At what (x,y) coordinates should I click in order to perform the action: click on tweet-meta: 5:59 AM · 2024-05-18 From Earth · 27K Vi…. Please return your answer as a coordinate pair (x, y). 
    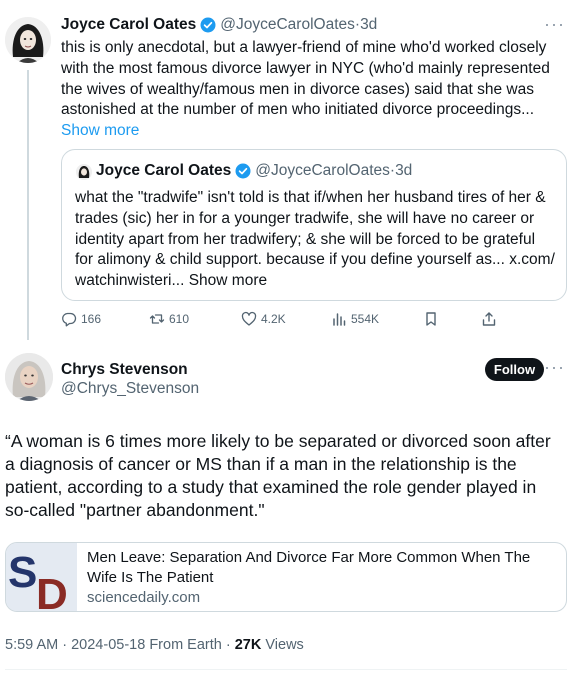
    Looking at the image, I should click on (154, 645).